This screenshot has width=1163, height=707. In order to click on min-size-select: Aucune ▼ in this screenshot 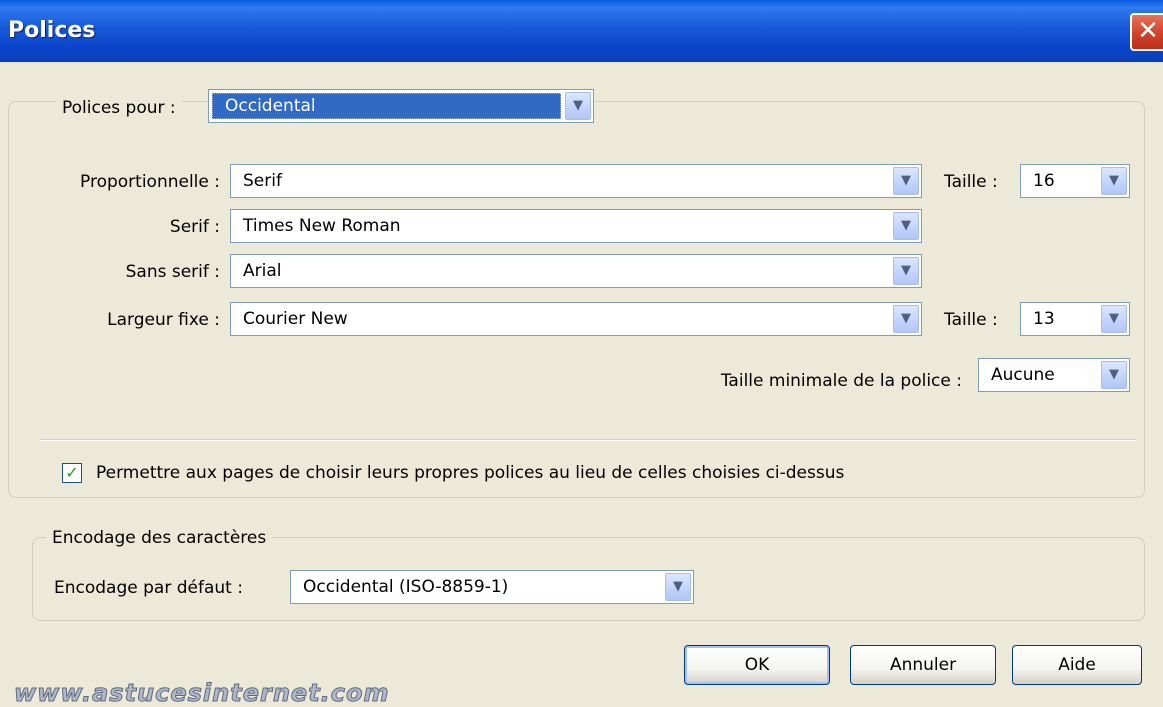, I will do `click(1054, 375)`.